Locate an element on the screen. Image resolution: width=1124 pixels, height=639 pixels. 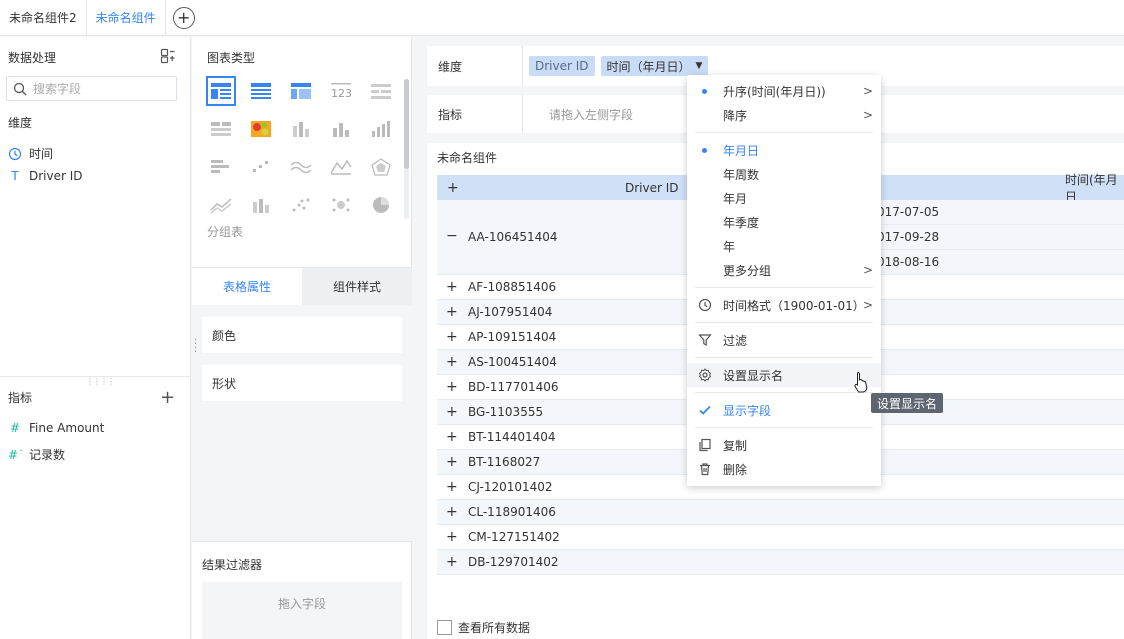
hand-cursor-icon is located at coordinates (861, 382).